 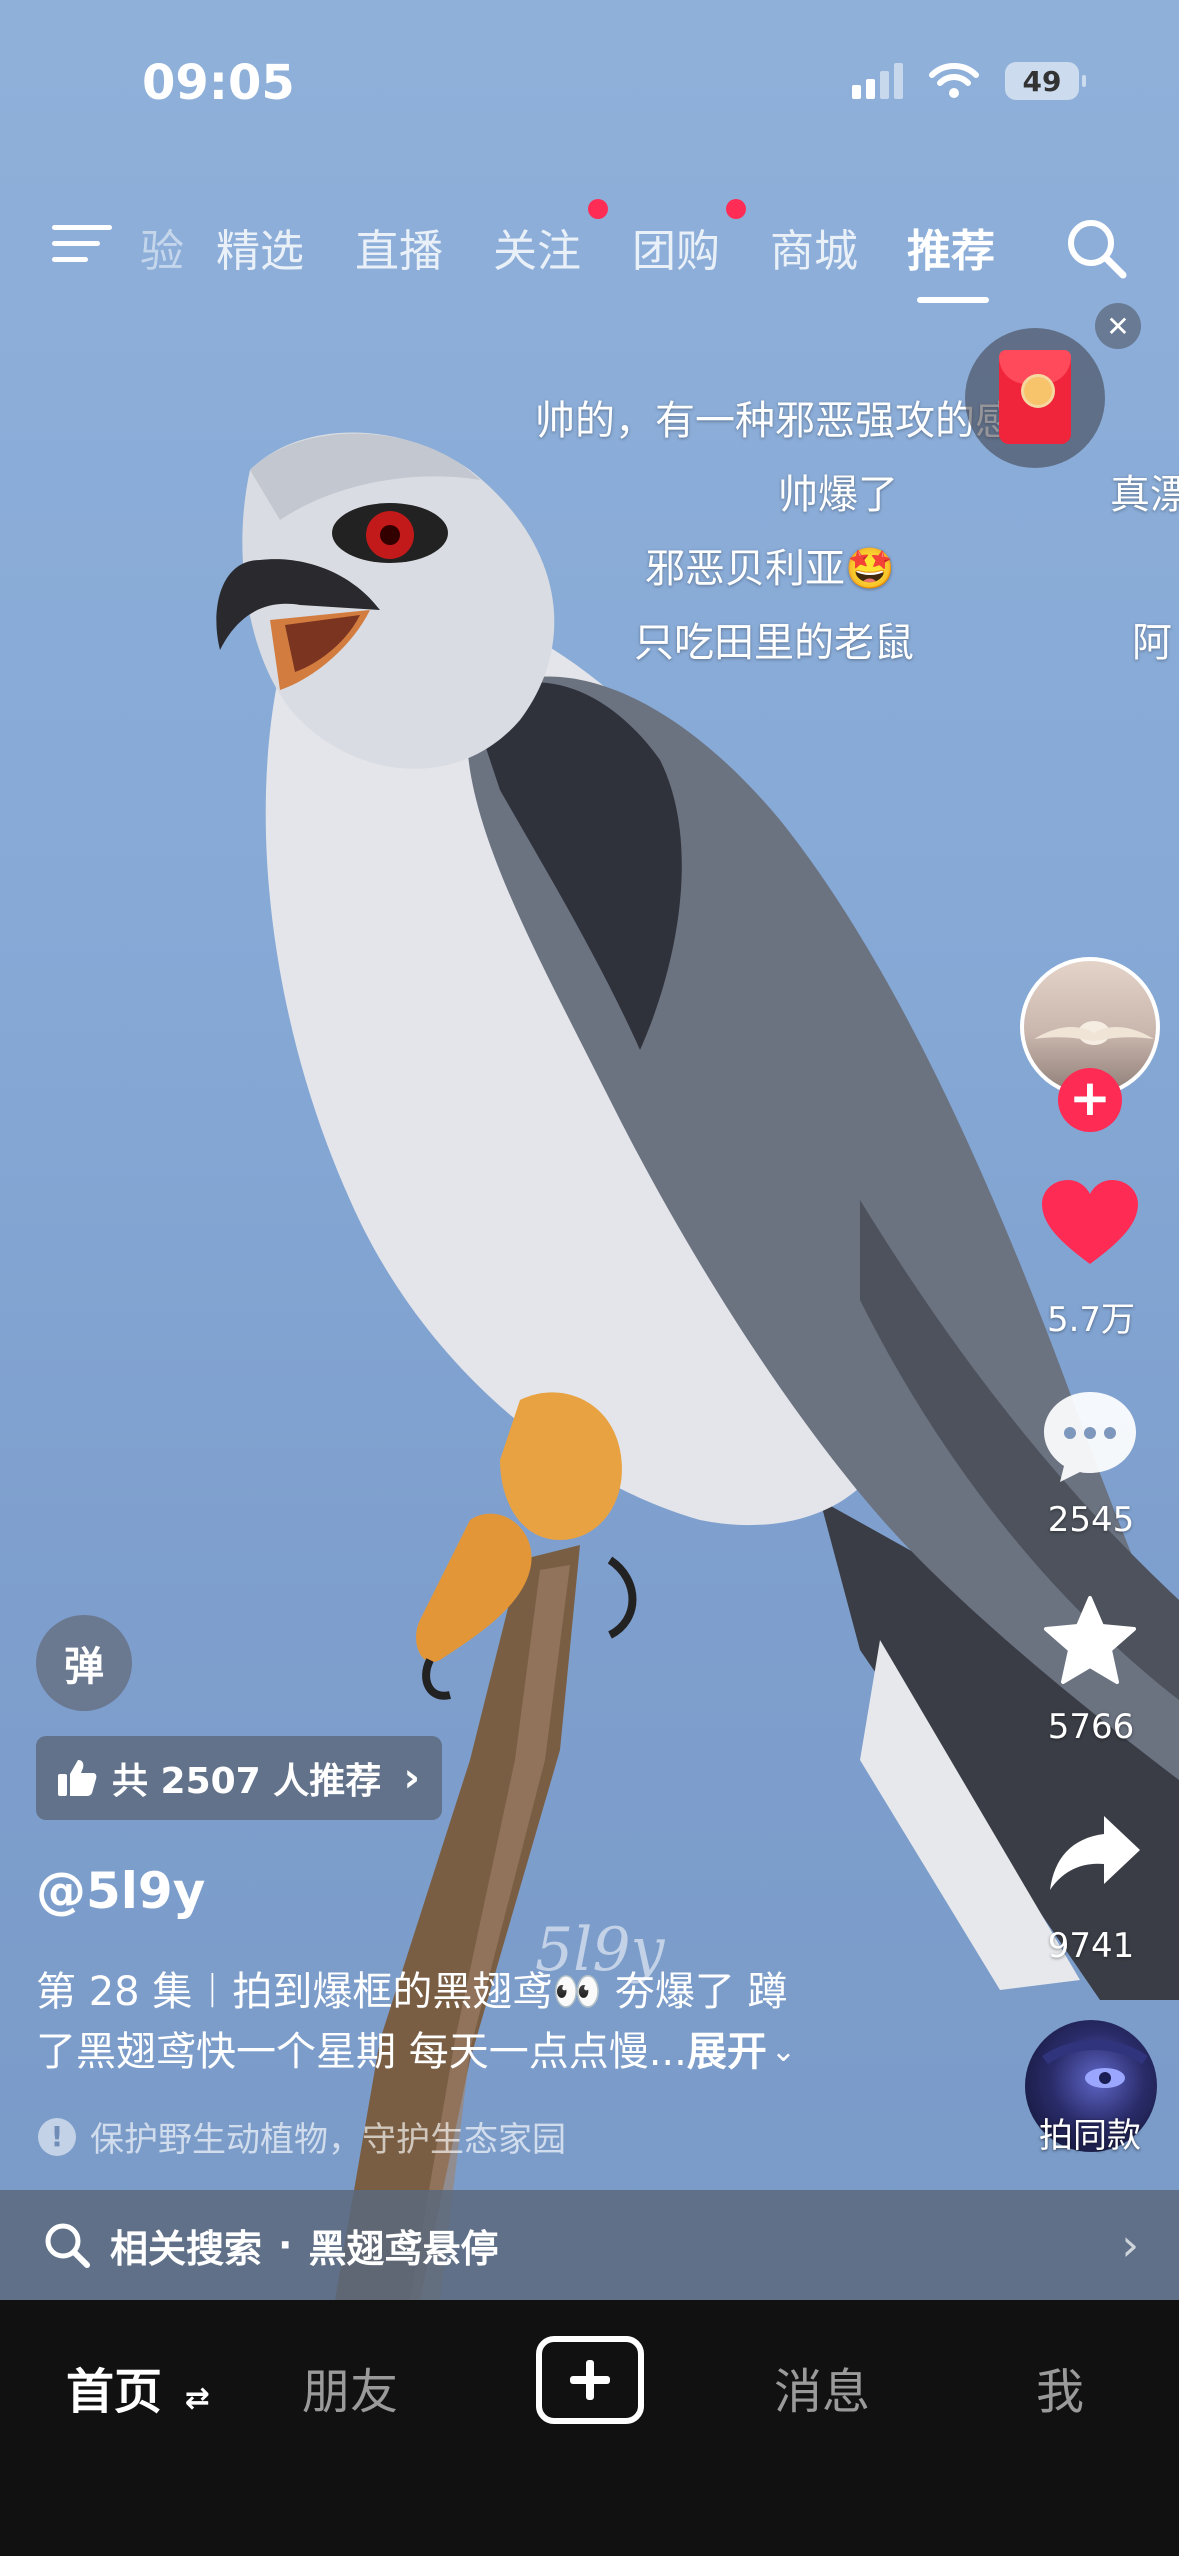 I want to click on favorite-star-icon, so click(x=1090, y=1640).